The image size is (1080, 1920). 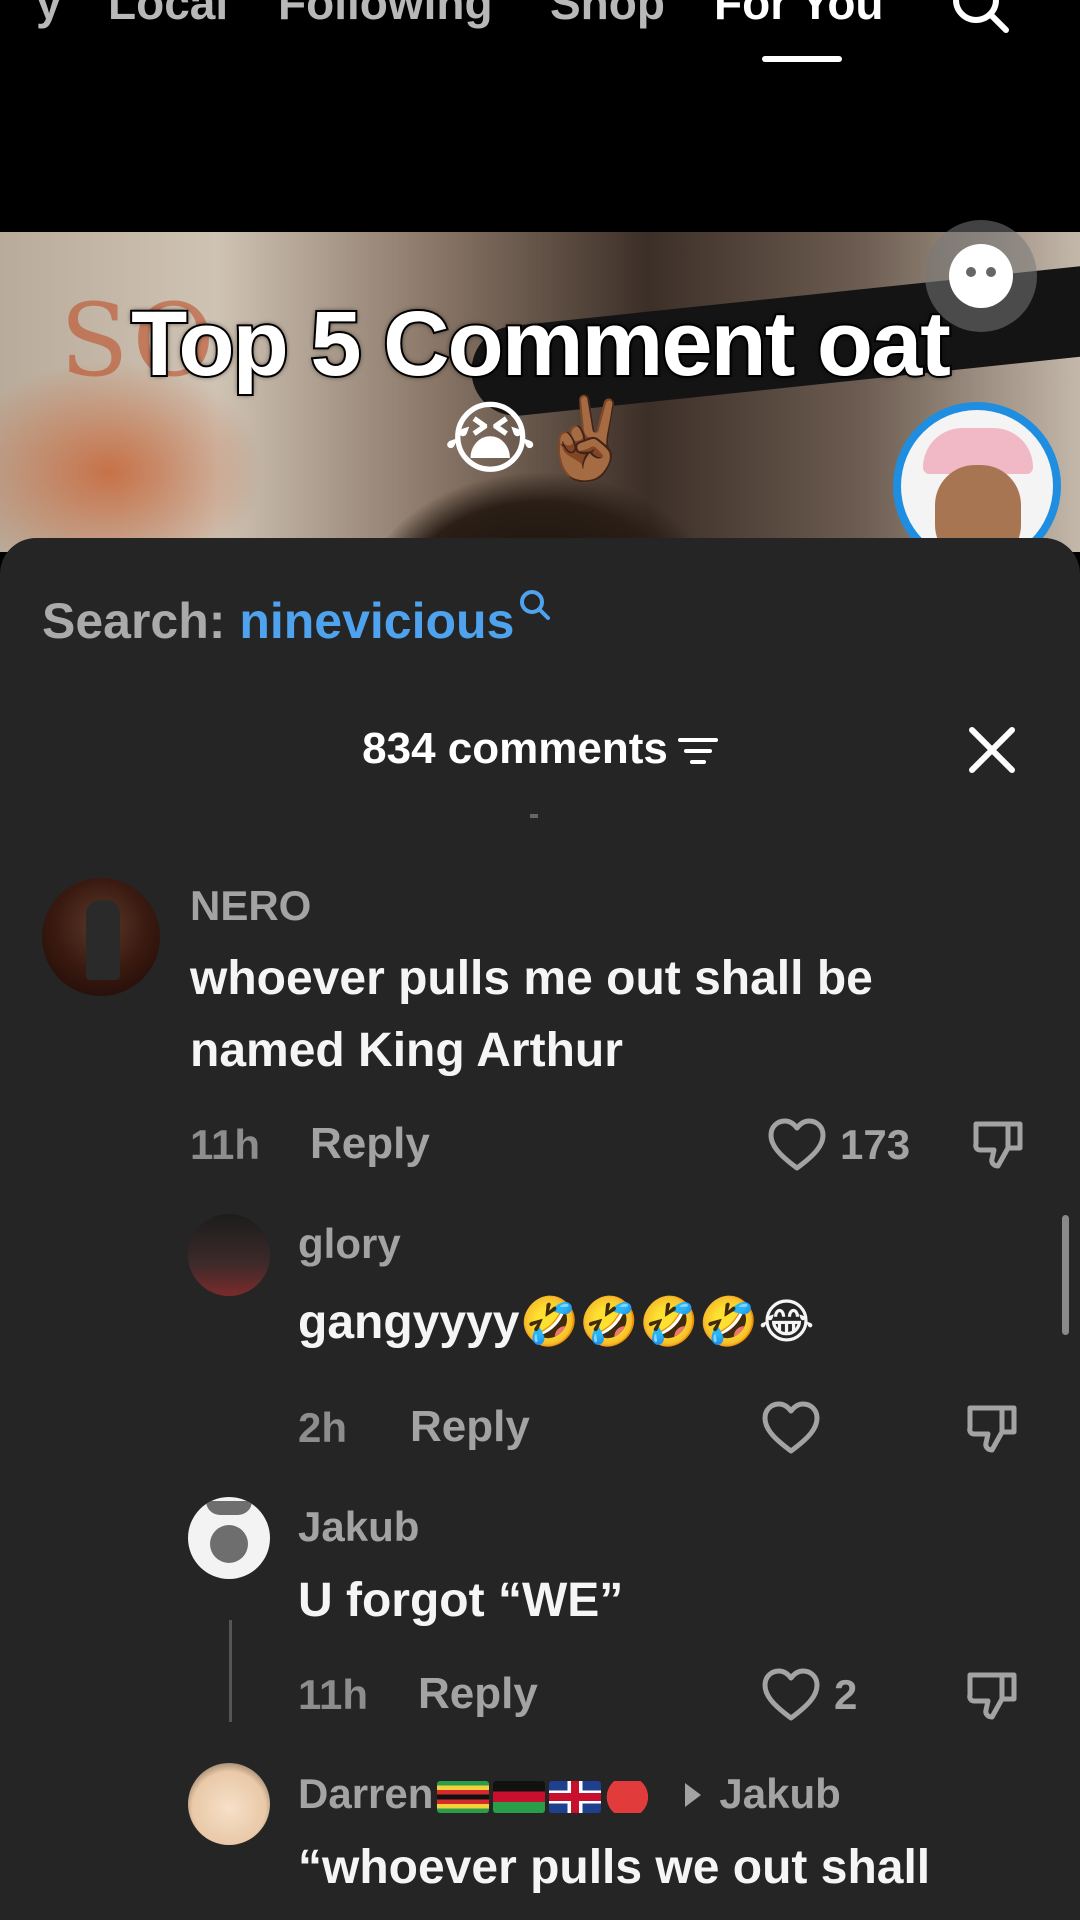 I want to click on search-keyword: ninevicious, so click(x=376, y=621).